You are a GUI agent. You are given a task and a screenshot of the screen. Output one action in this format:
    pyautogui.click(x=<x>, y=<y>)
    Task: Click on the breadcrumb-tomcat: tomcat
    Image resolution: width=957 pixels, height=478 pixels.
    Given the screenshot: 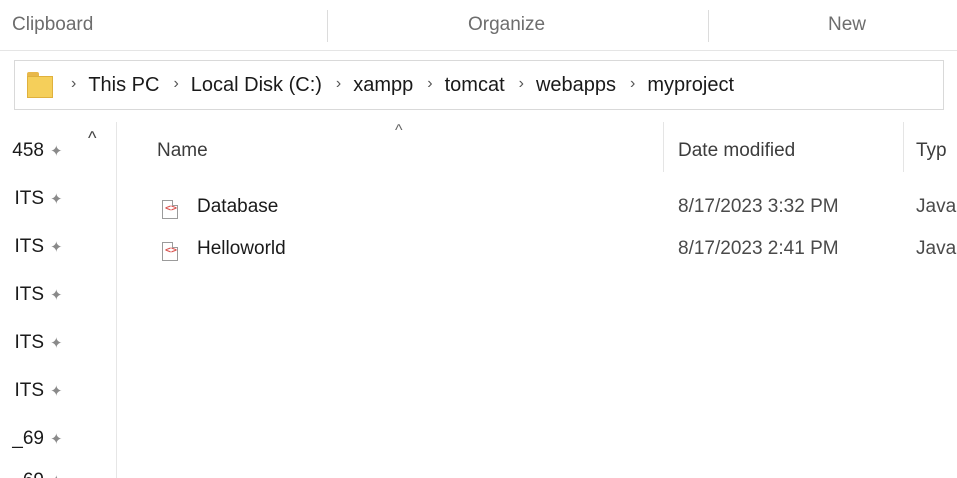 What is the action you would take?
    pyautogui.click(x=475, y=85)
    